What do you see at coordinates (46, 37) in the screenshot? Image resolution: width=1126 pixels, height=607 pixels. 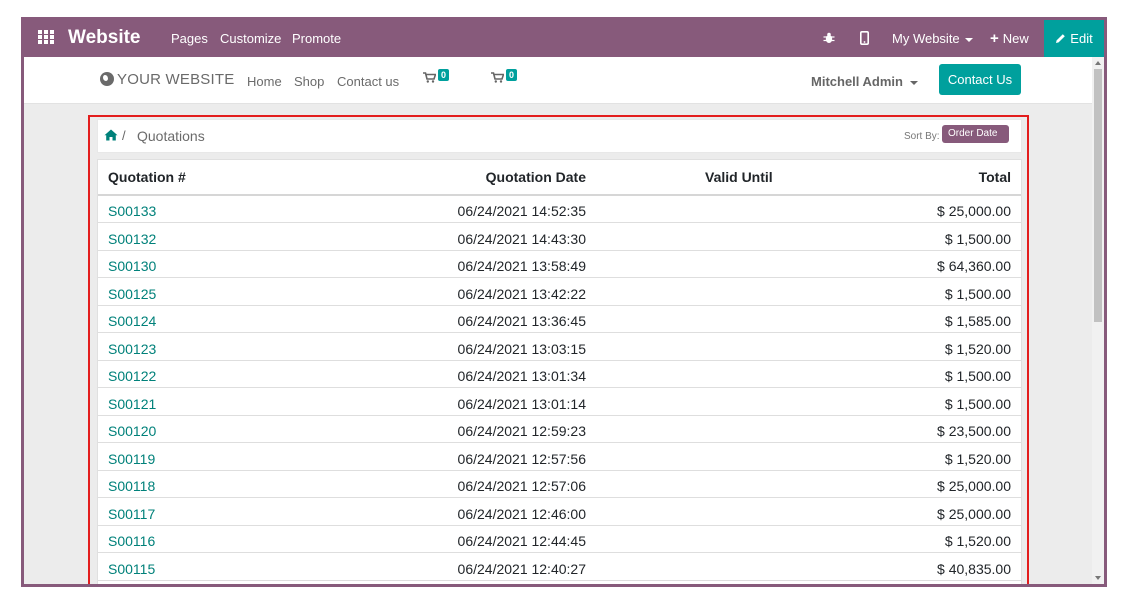 I see `apps-grid-icon` at bounding box center [46, 37].